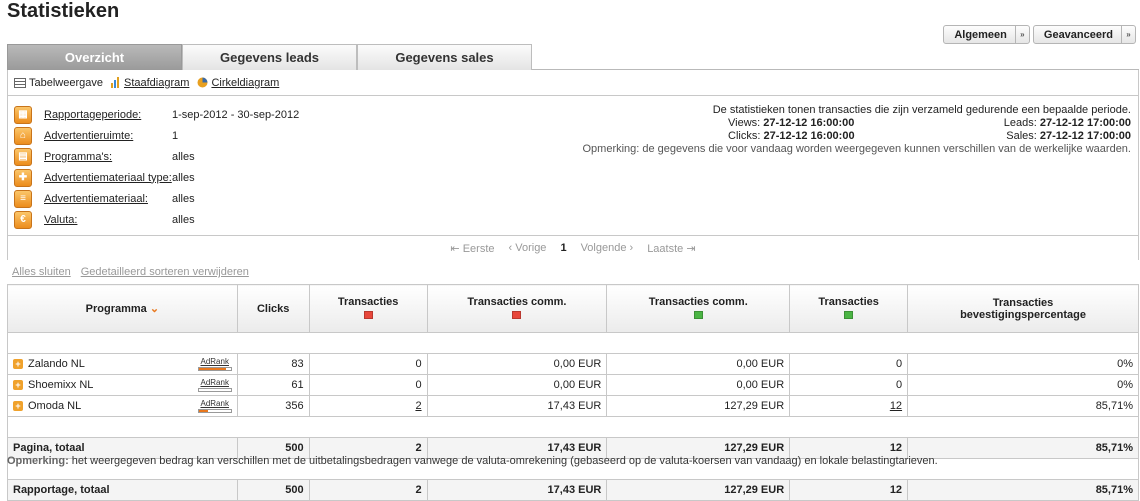  Describe the element at coordinates (23, 219) in the screenshot. I see `euro-icon: €` at that location.